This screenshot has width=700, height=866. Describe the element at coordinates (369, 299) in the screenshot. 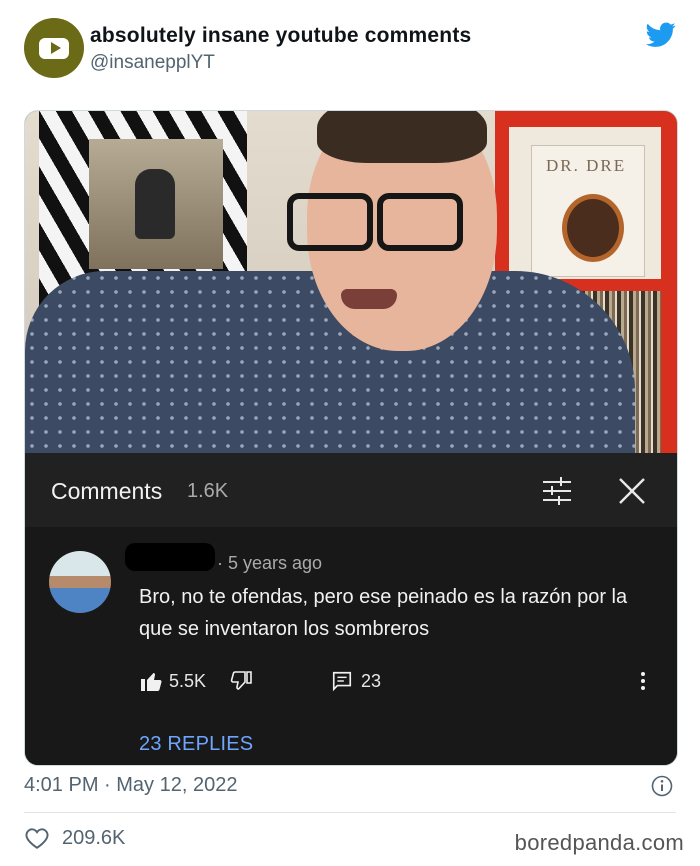

I see `person-mouth` at that location.